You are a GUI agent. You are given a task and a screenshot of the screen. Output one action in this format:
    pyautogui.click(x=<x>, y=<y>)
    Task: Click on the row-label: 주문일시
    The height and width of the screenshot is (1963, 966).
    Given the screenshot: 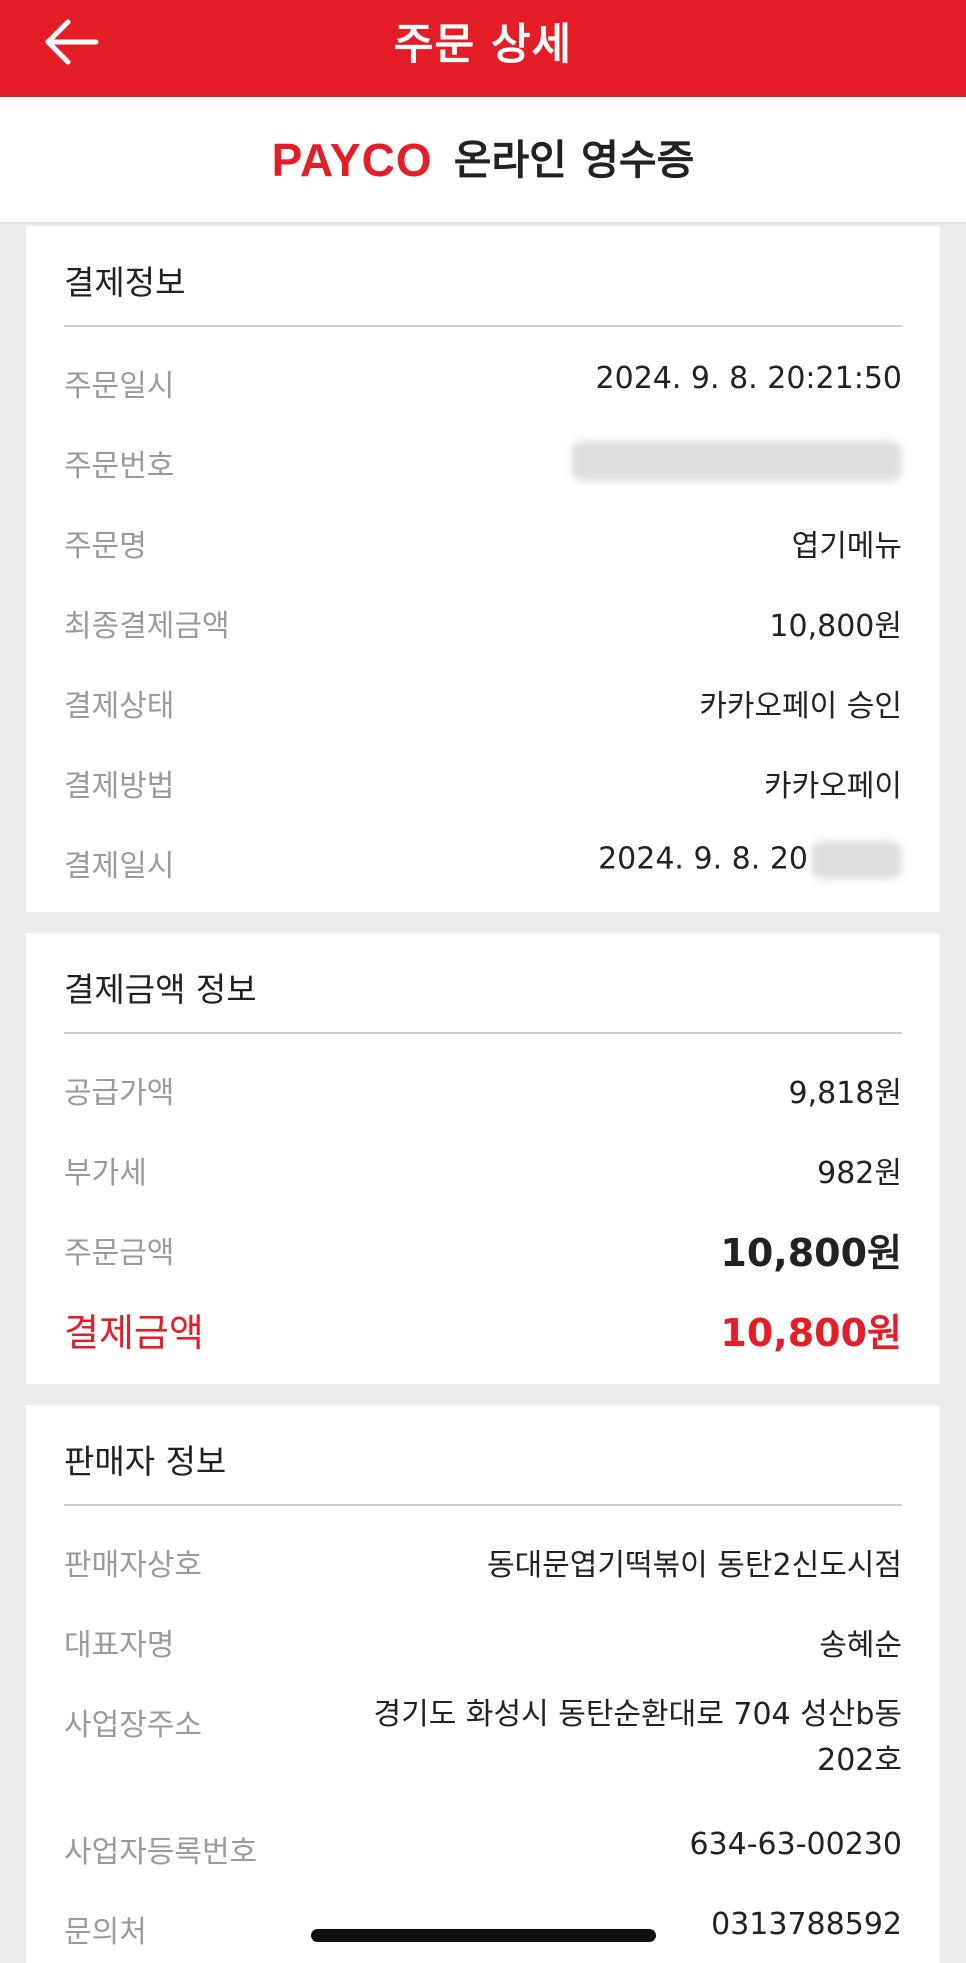 What is the action you would take?
    pyautogui.click(x=119, y=386)
    